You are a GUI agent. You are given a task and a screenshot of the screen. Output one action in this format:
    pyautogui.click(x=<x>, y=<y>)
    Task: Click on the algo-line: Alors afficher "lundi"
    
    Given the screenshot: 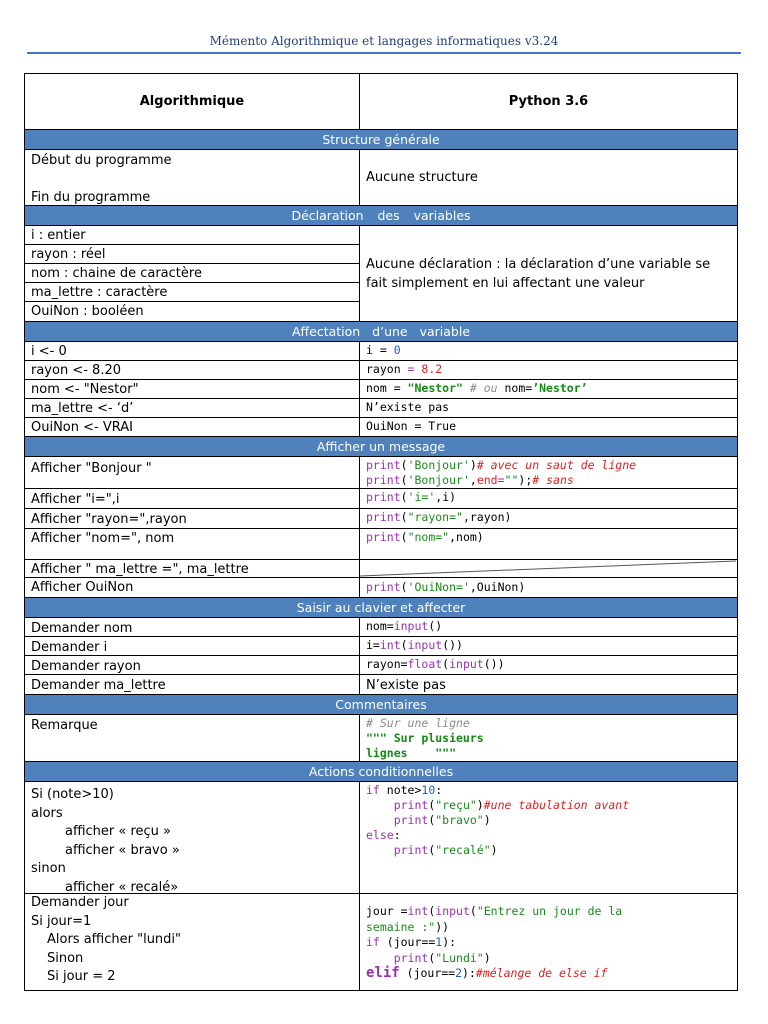 What is the action you would take?
    pyautogui.click(x=114, y=940)
    